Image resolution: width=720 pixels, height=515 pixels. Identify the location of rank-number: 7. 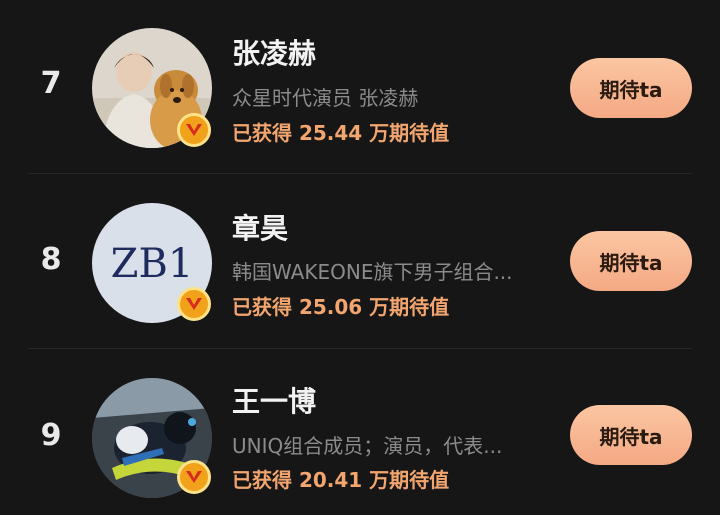
(51, 83).